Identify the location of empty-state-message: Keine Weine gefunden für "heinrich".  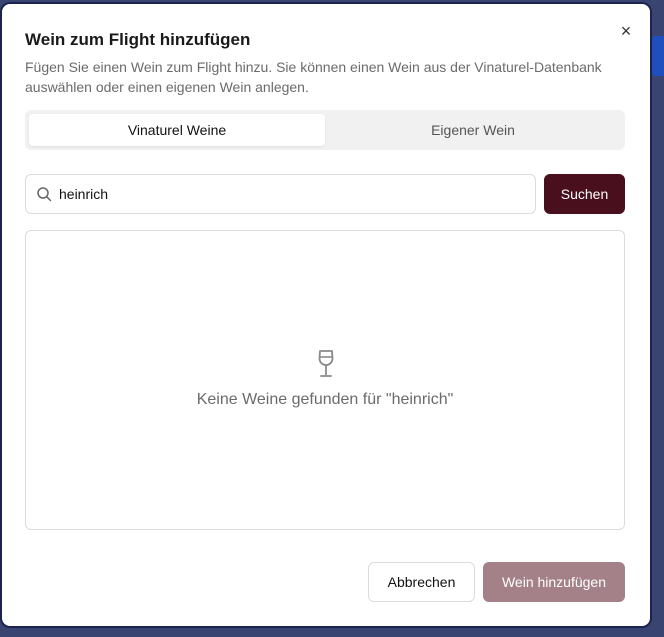
(325, 399).